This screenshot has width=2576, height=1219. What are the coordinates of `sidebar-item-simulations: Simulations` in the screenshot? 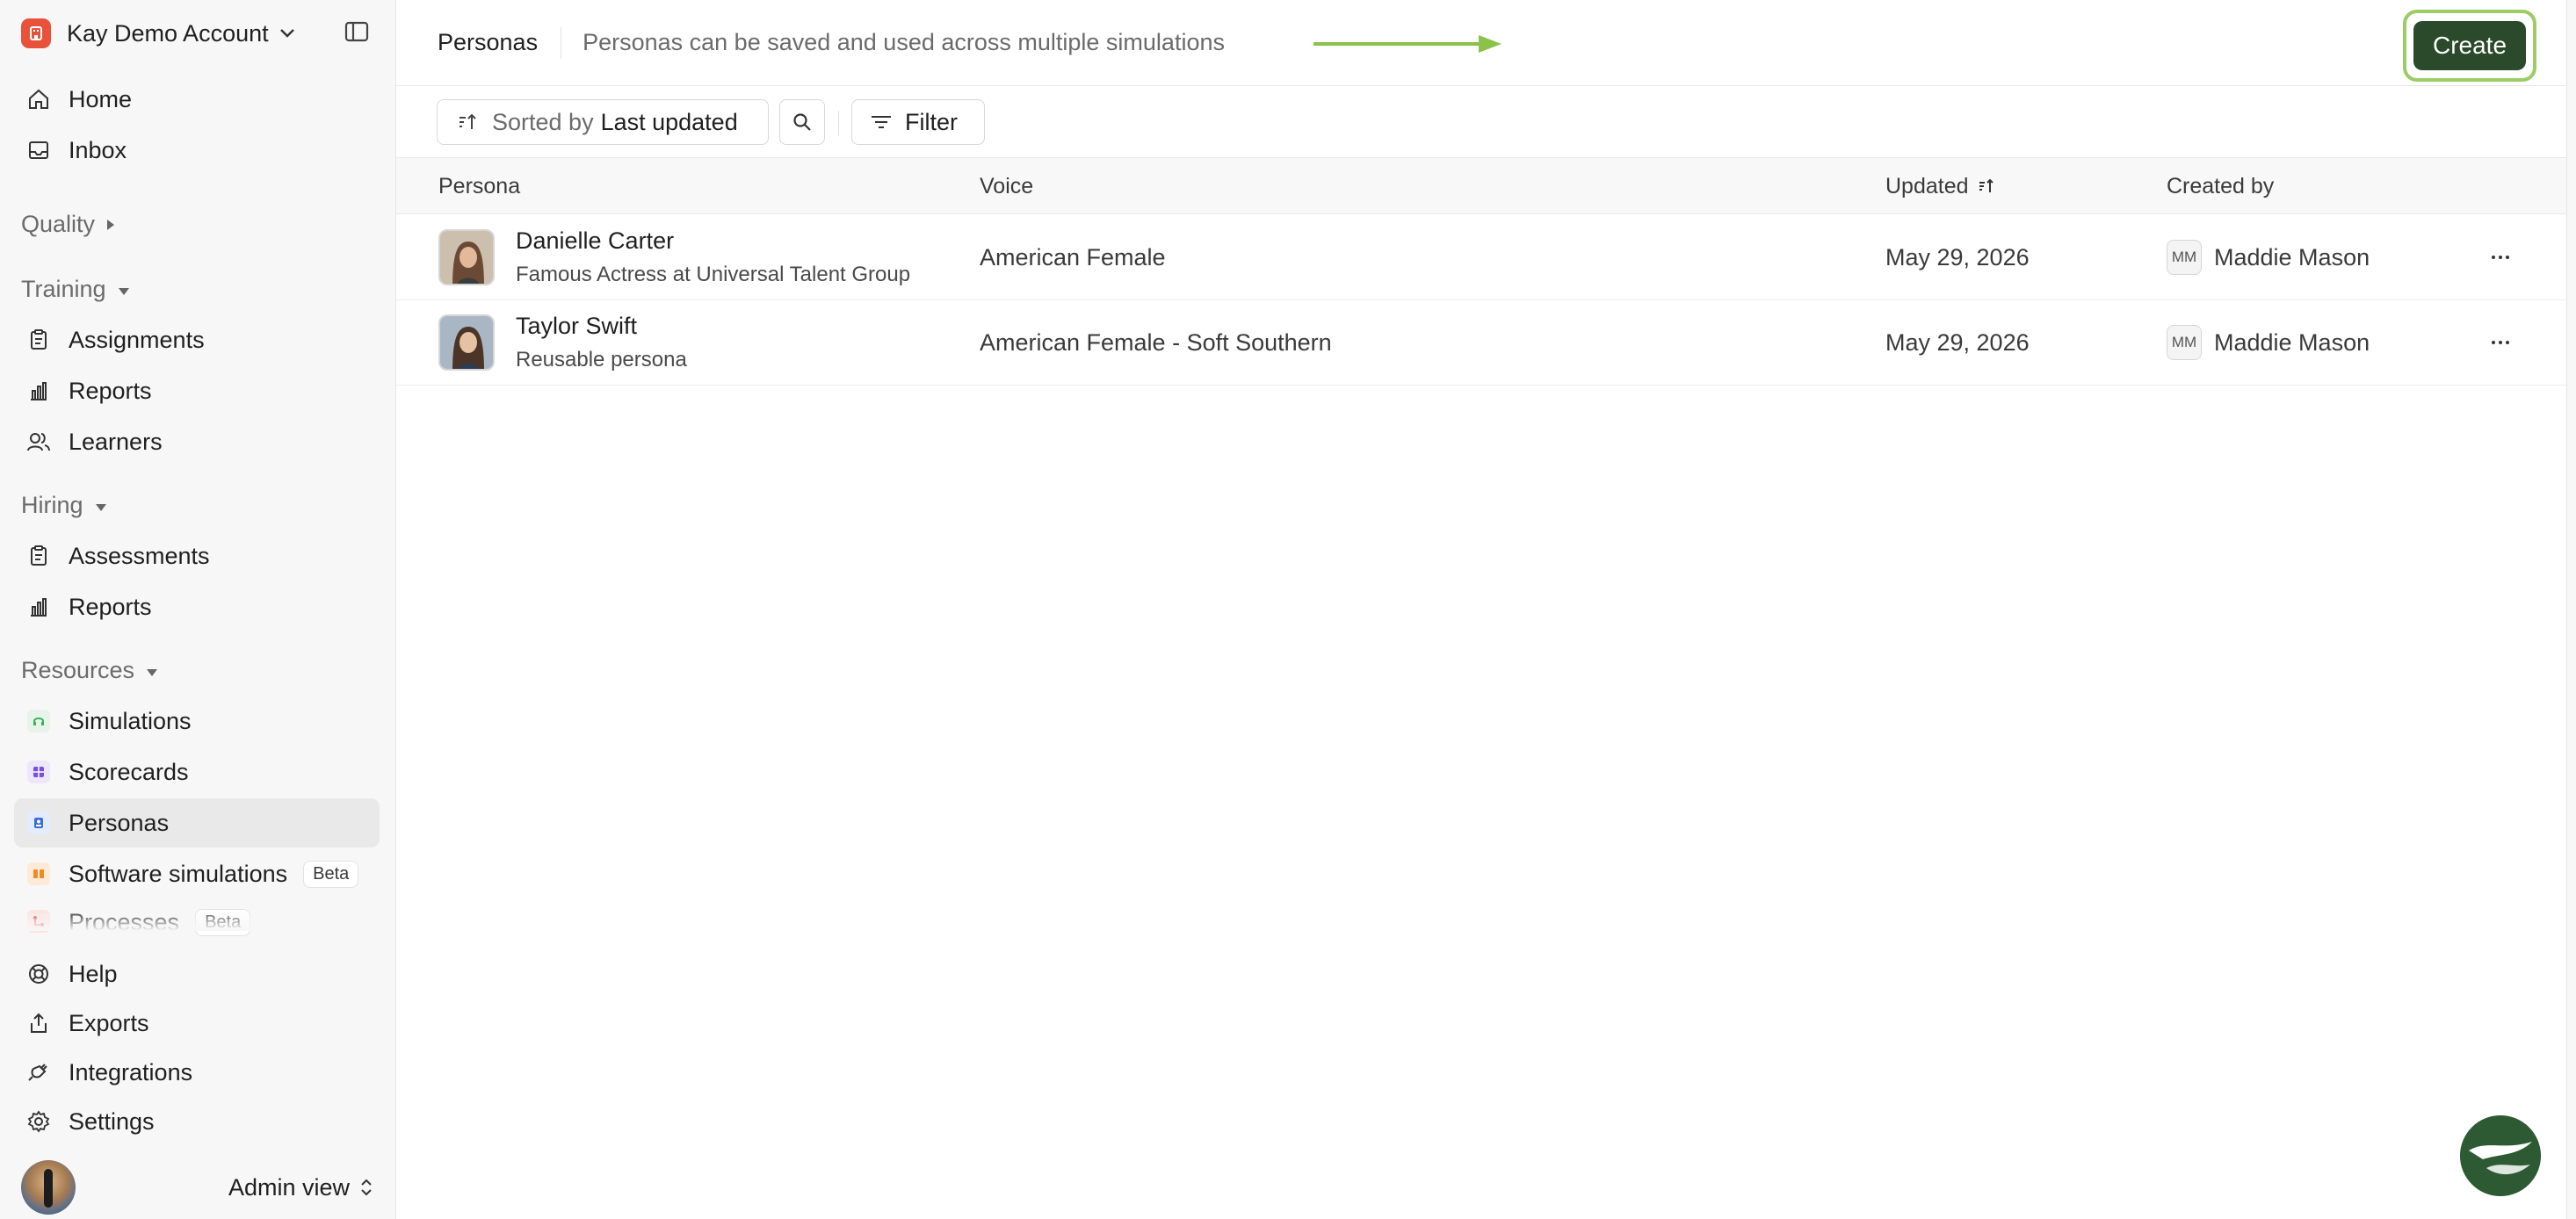 It's located at (197, 721).